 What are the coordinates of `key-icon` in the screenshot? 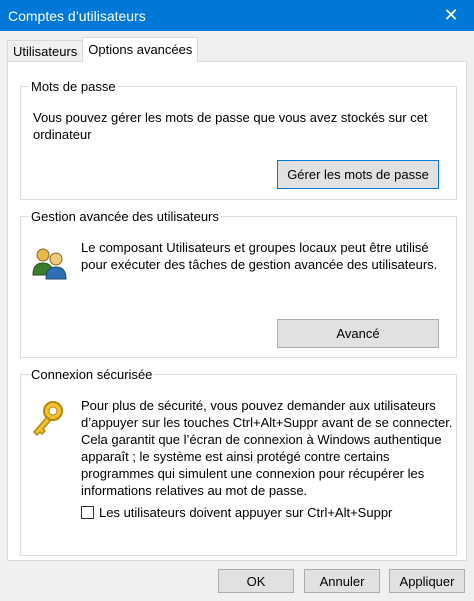 It's located at (48, 419).